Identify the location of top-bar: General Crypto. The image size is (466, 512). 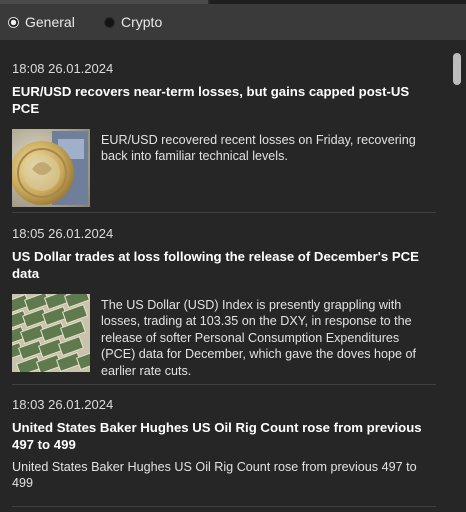
(233, 20).